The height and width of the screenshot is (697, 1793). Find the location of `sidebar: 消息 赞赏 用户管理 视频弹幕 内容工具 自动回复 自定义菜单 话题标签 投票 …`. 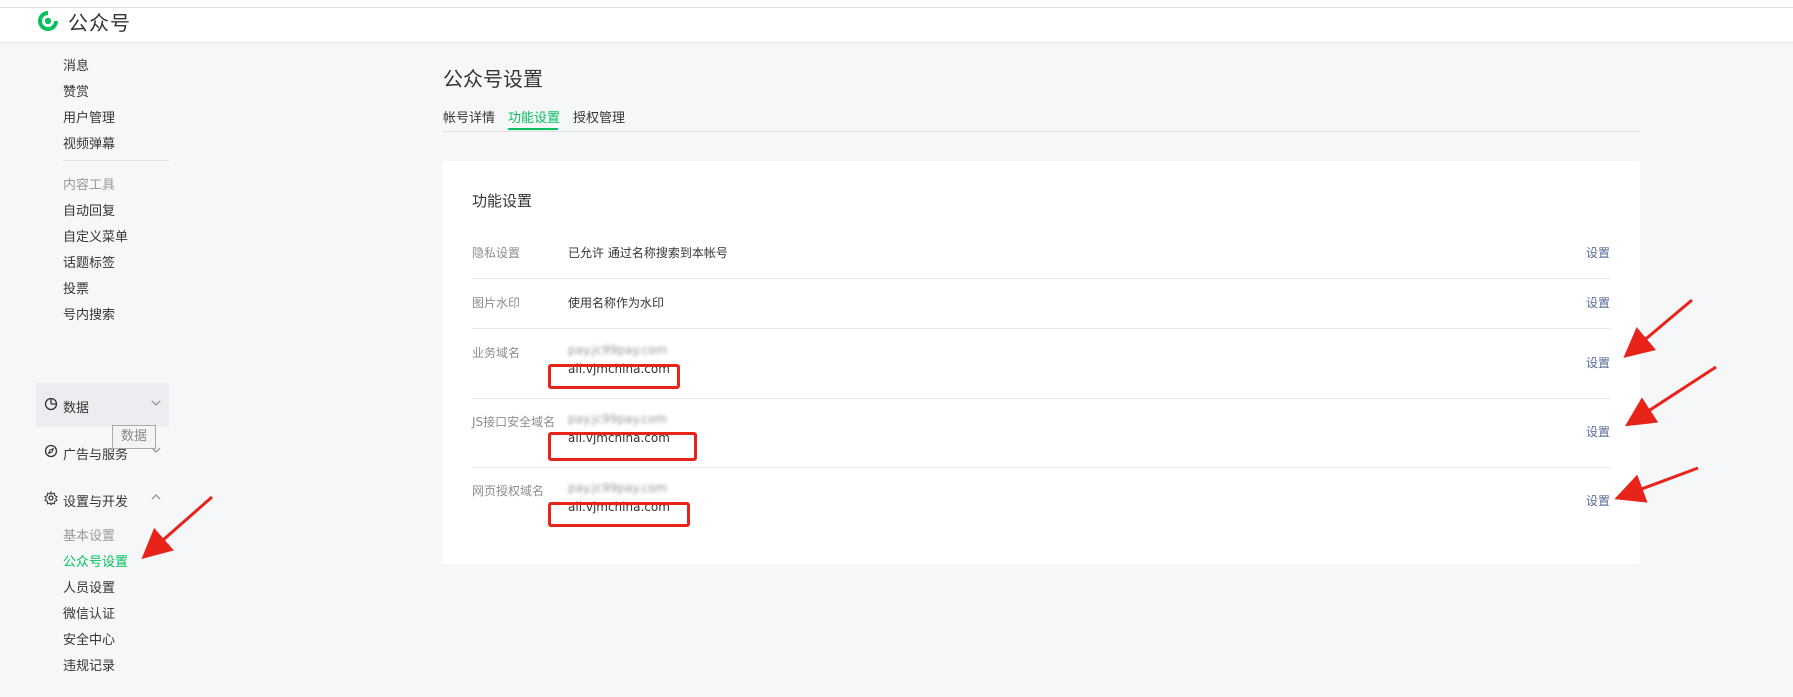

sidebar: 消息 赞赏 用户管理 视频弹幕 内容工具 自动回复 自定义菜单 话题标签 投票 … is located at coordinates (95, 370).